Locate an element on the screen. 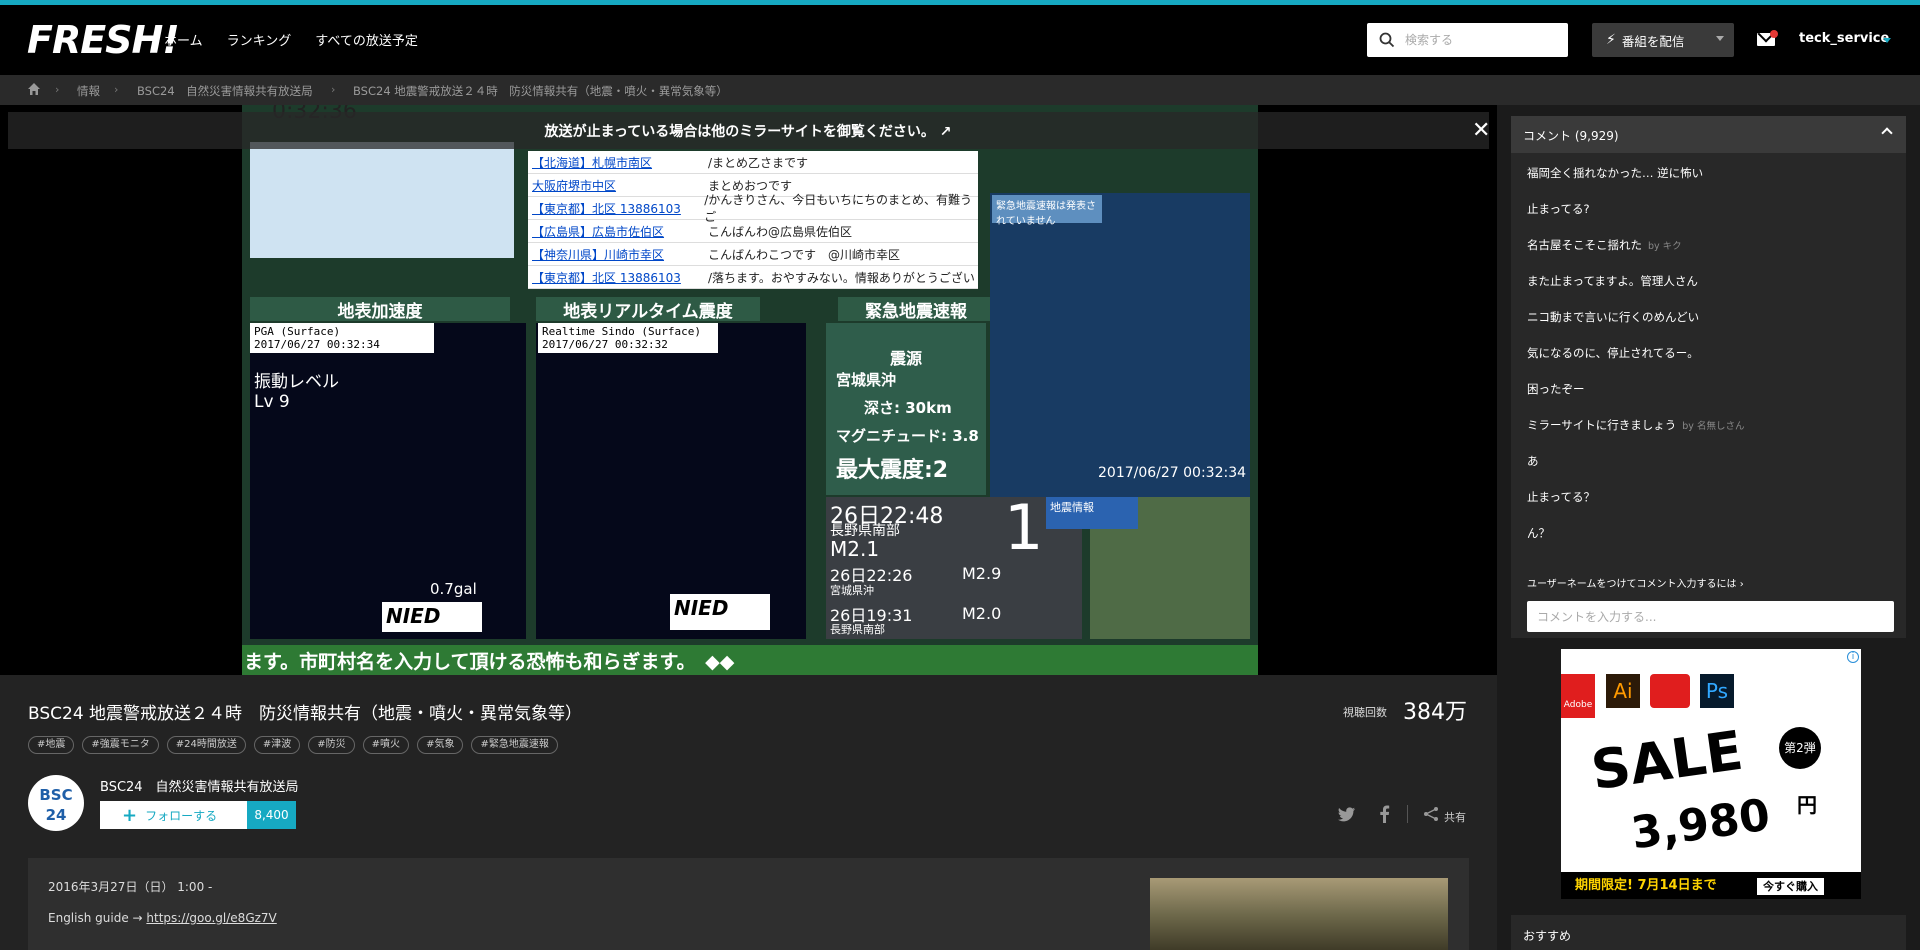 The image size is (1920, 950). home-icon is located at coordinates (34, 89).